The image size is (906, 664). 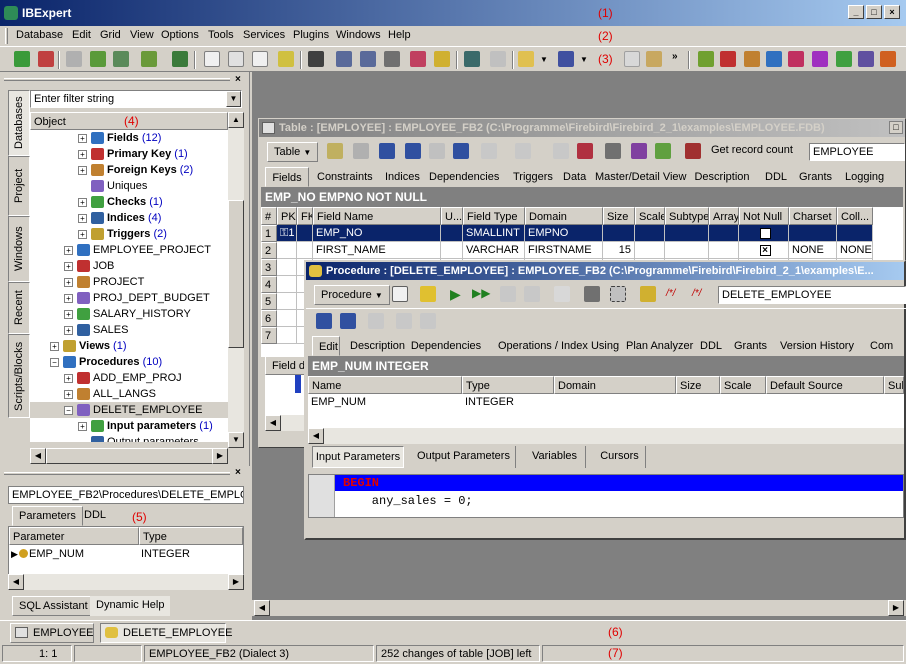 What do you see at coordinates (344, 177) in the screenshot?
I see `table-tab: Constraints` at bounding box center [344, 177].